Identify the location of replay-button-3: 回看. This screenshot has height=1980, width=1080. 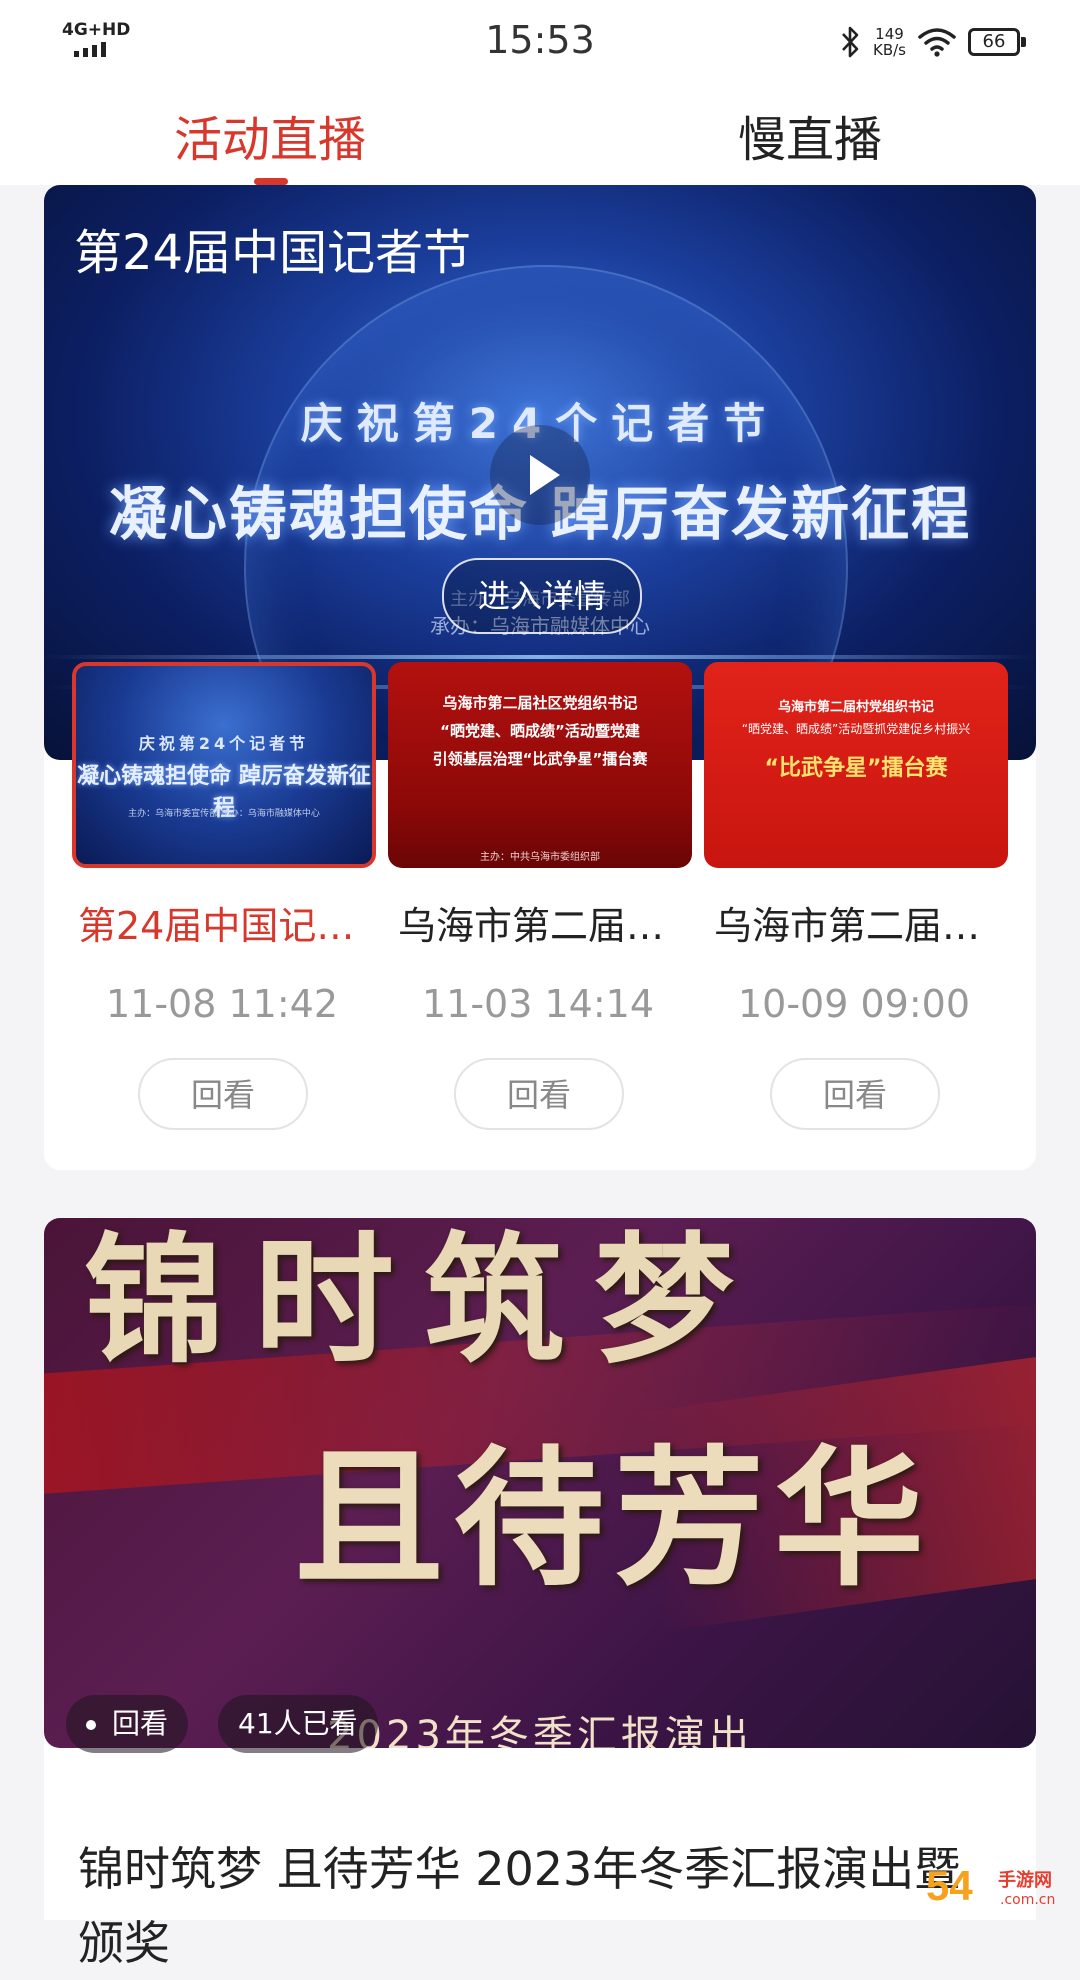
(855, 1094).